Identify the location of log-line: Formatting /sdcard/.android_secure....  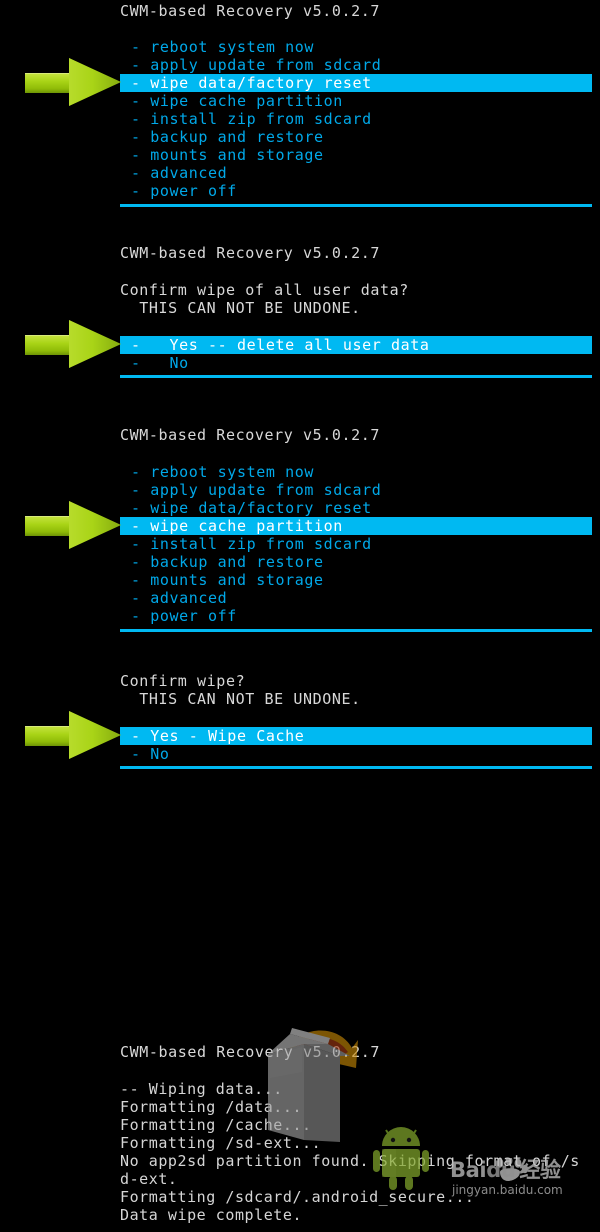
(297, 1197).